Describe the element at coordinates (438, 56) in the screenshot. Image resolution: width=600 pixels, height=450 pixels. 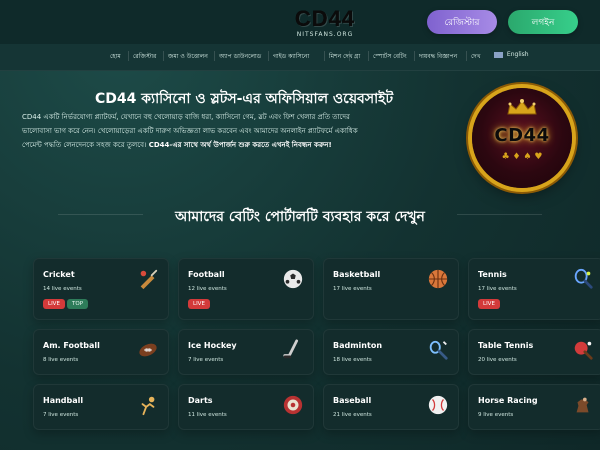
I see `nav-item-responsible-ads: দায়বদ্ধ বিজ্ঞাপন` at that location.